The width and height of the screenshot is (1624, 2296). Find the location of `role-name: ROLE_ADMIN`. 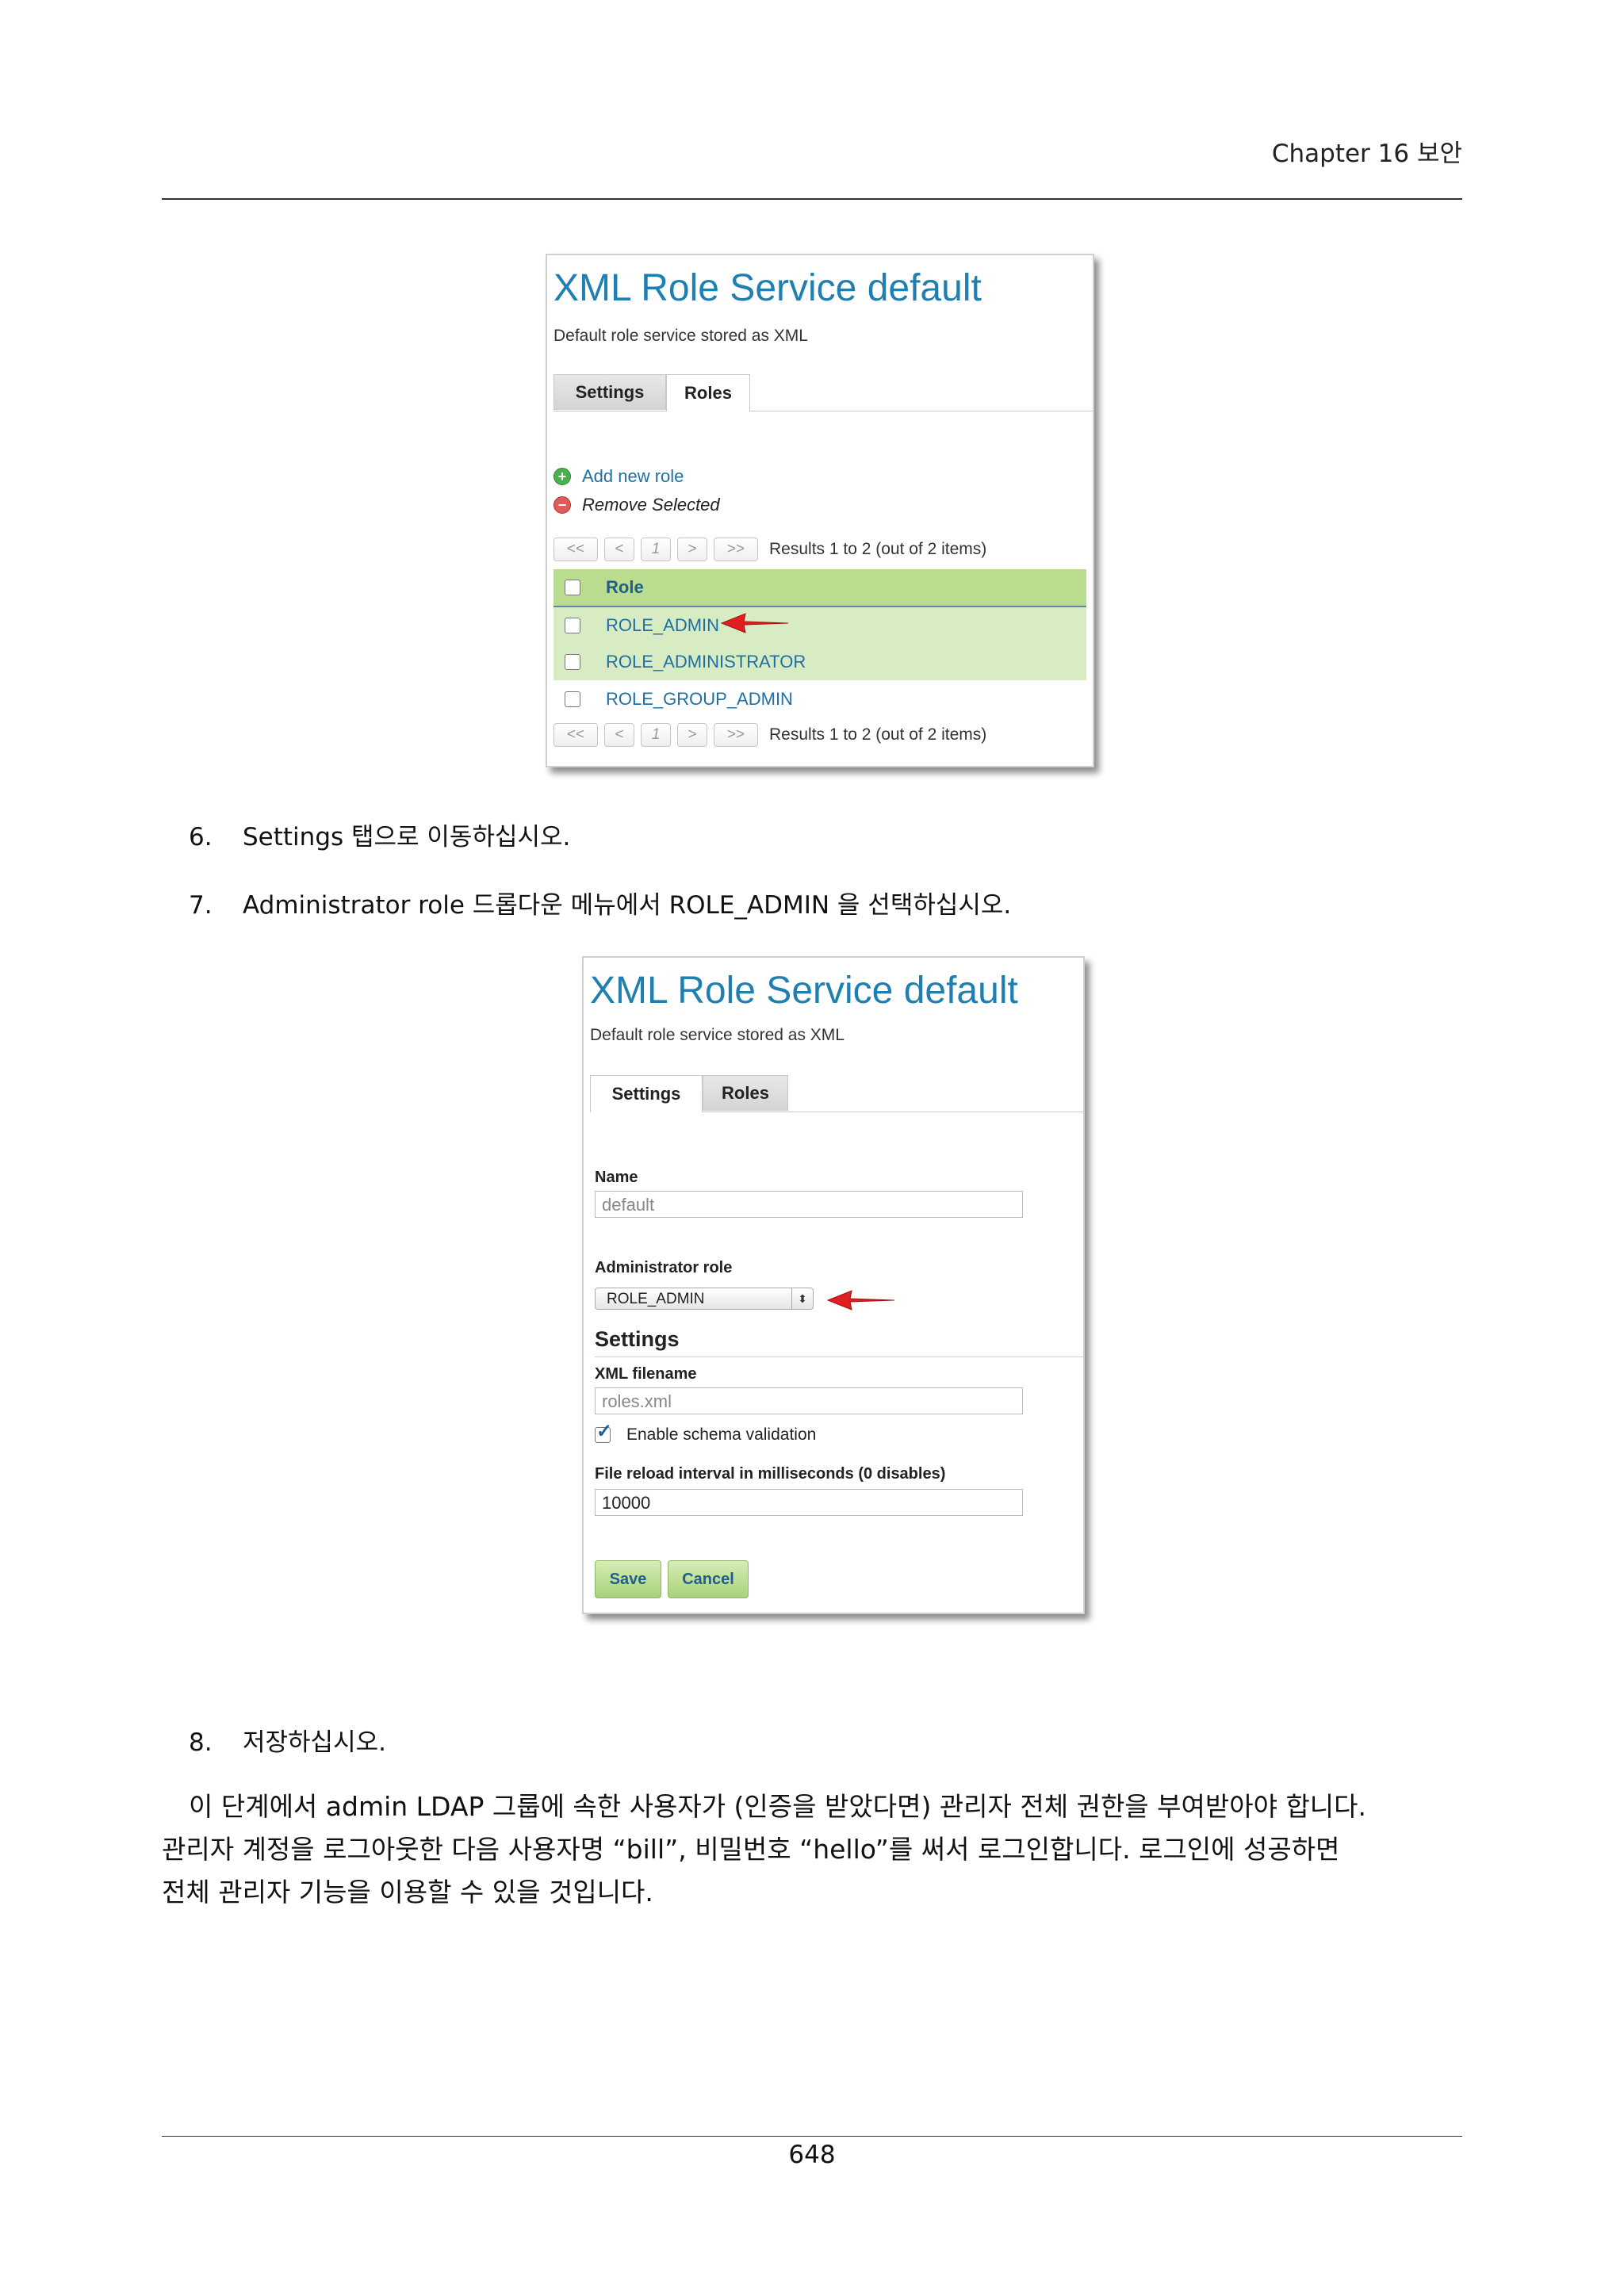

role-name: ROLE_ADMIN is located at coordinates (662, 626).